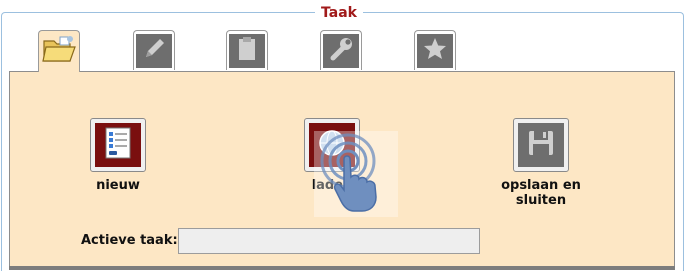 Image resolution: width=691 pixels, height=271 pixels. I want to click on star-icon, so click(435, 51).